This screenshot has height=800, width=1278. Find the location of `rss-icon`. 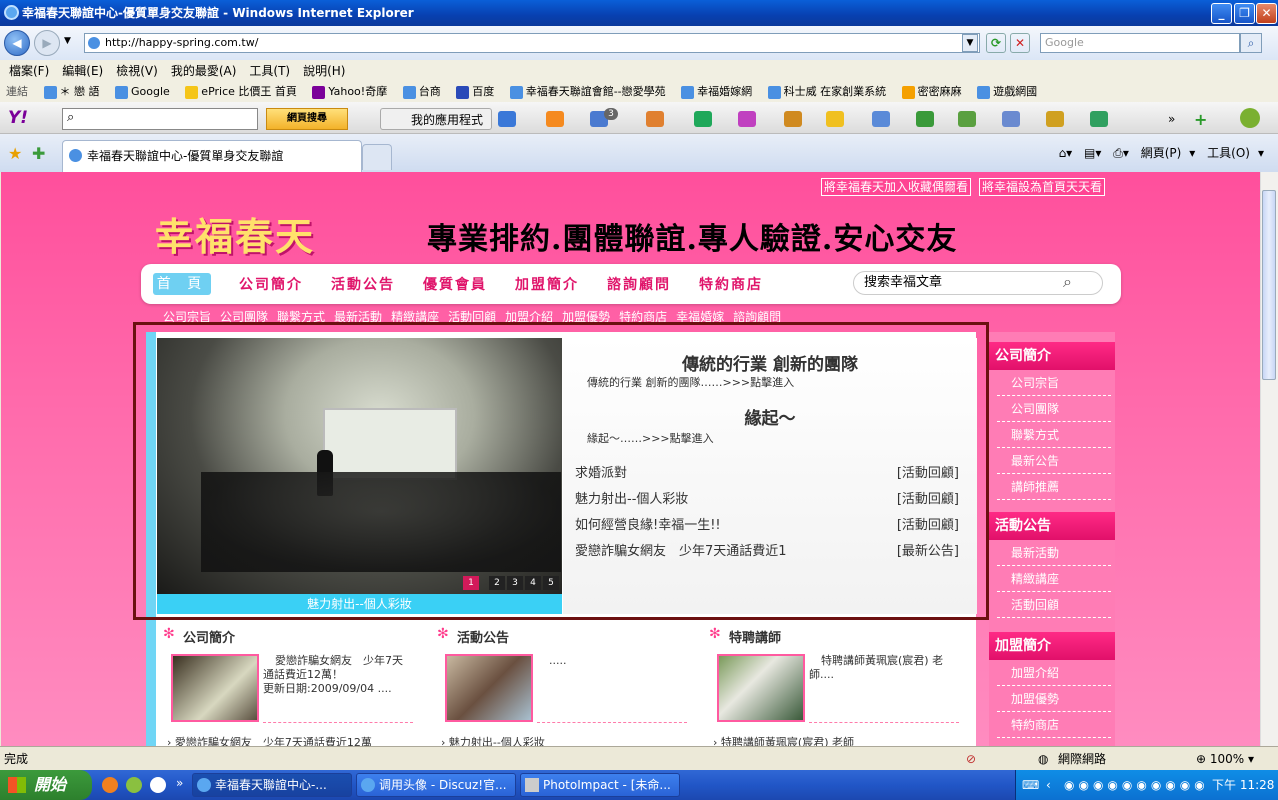

rss-icon is located at coordinates (555, 119).